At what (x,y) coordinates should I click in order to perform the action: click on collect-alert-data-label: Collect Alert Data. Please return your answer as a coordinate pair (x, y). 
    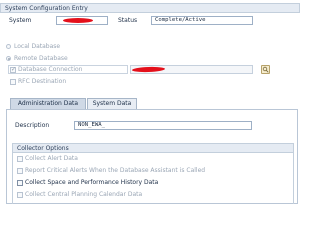
    Looking at the image, I should click on (51, 158).